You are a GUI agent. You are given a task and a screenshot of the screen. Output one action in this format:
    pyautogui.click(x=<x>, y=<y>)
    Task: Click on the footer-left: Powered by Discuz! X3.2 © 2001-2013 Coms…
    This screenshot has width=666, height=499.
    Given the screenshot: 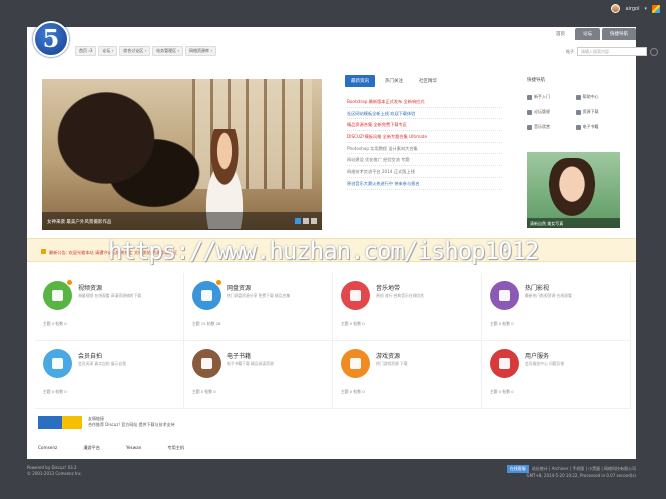 What is the action you would take?
    pyautogui.click(x=54, y=471)
    